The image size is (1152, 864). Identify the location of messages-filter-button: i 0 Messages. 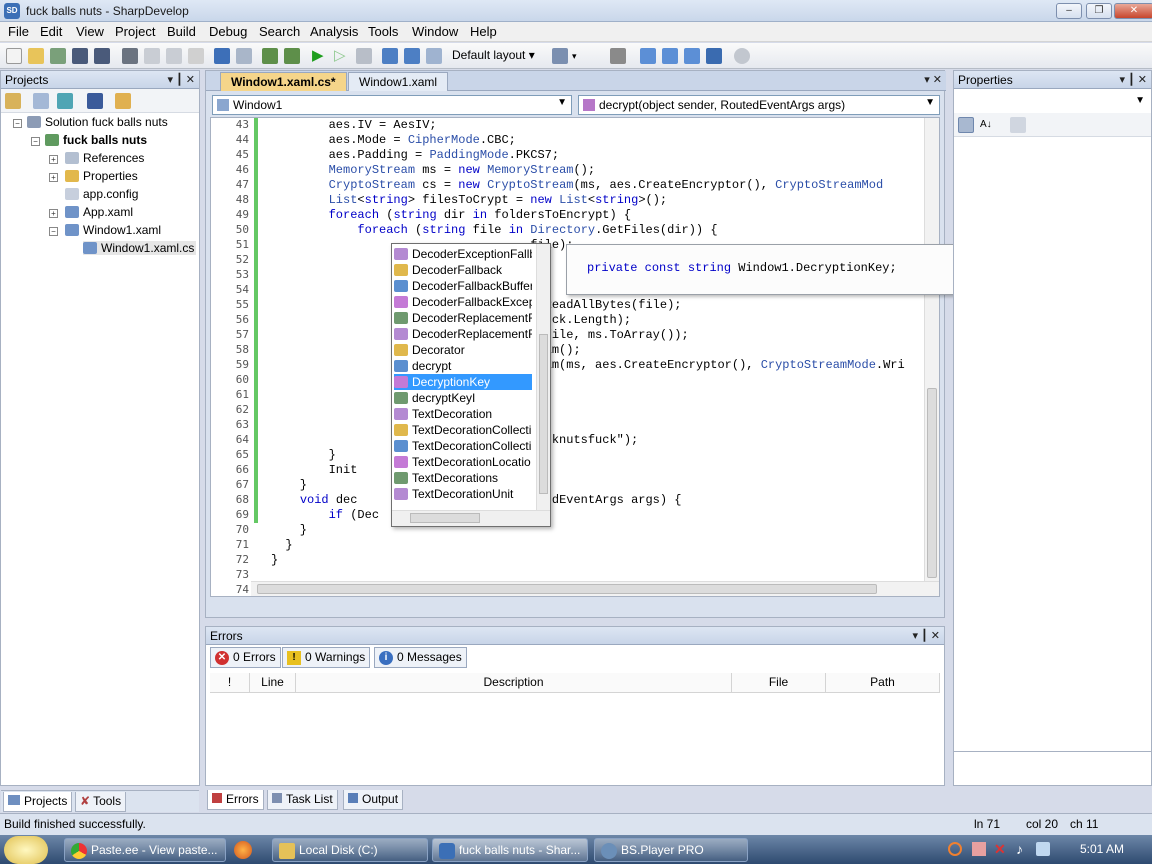
(420, 657).